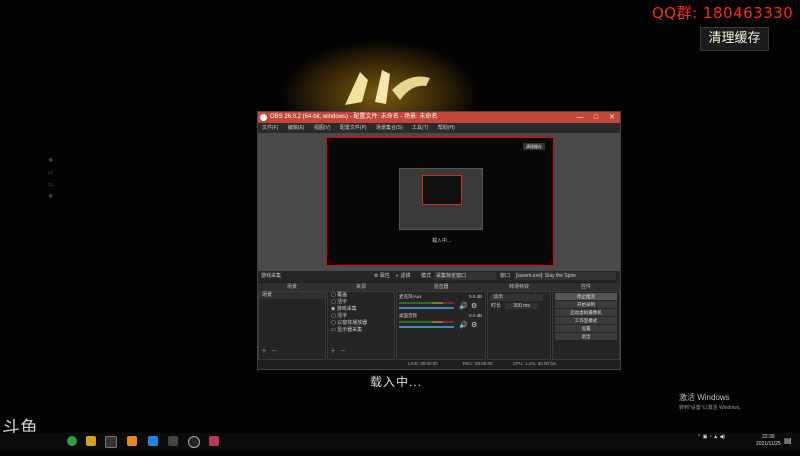 Image resolution: width=800 pixels, height=456 pixels. What do you see at coordinates (263, 117) in the screenshot?
I see `obs-app-icon` at bounding box center [263, 117].